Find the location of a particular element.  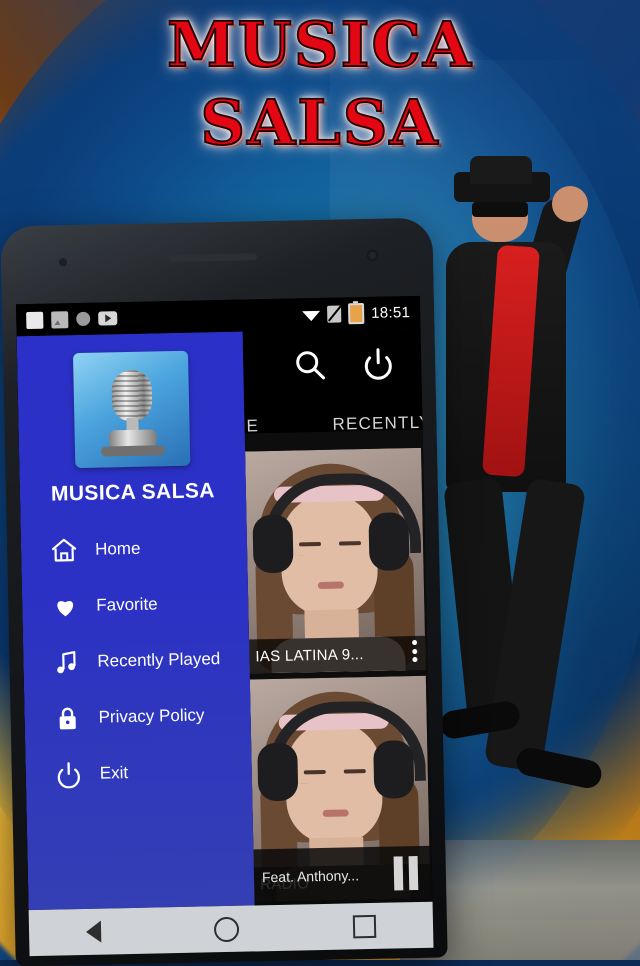

recents-square-icon is located at coordinates (364, 925).